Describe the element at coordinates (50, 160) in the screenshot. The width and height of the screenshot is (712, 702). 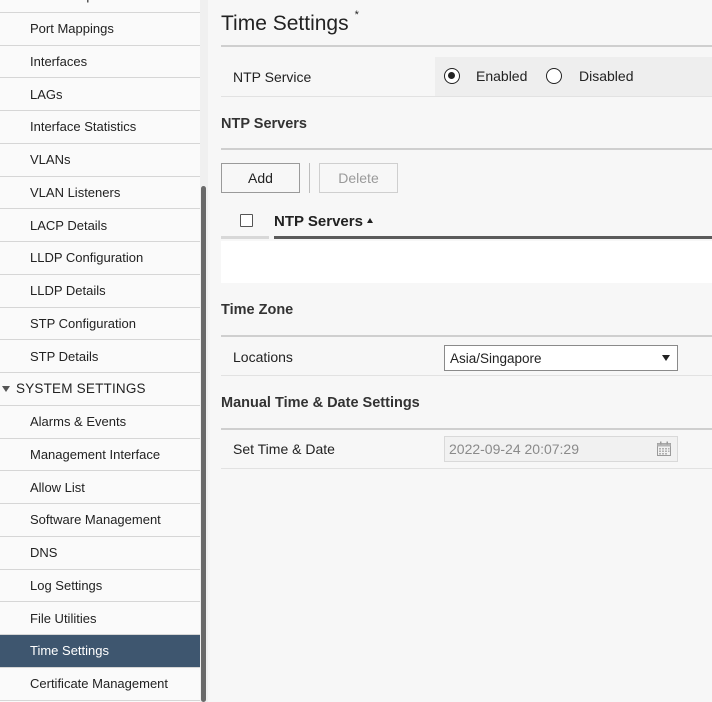
I see `sidebar-item-label: VLANs` at that location.